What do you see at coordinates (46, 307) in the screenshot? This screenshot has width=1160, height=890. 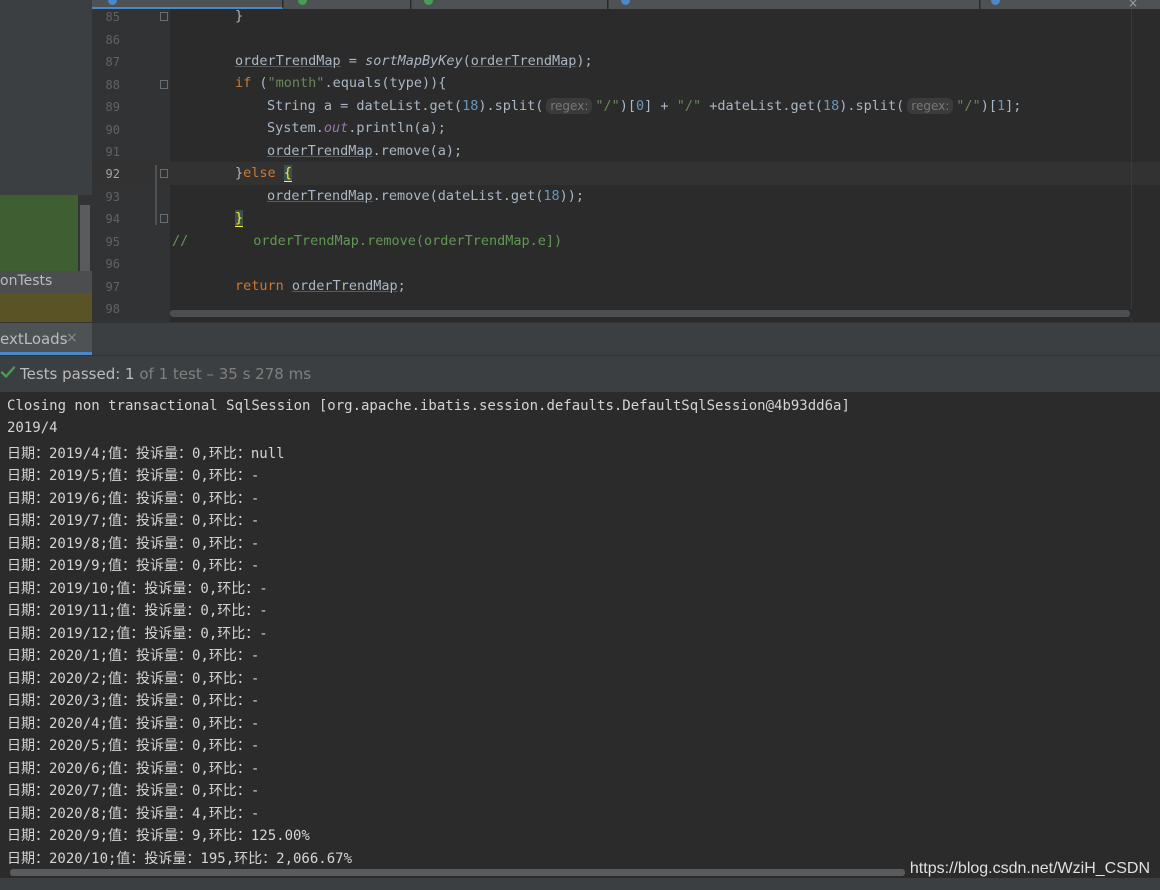 I see `project-tree-area-lower` at bounding box center [46, 307].